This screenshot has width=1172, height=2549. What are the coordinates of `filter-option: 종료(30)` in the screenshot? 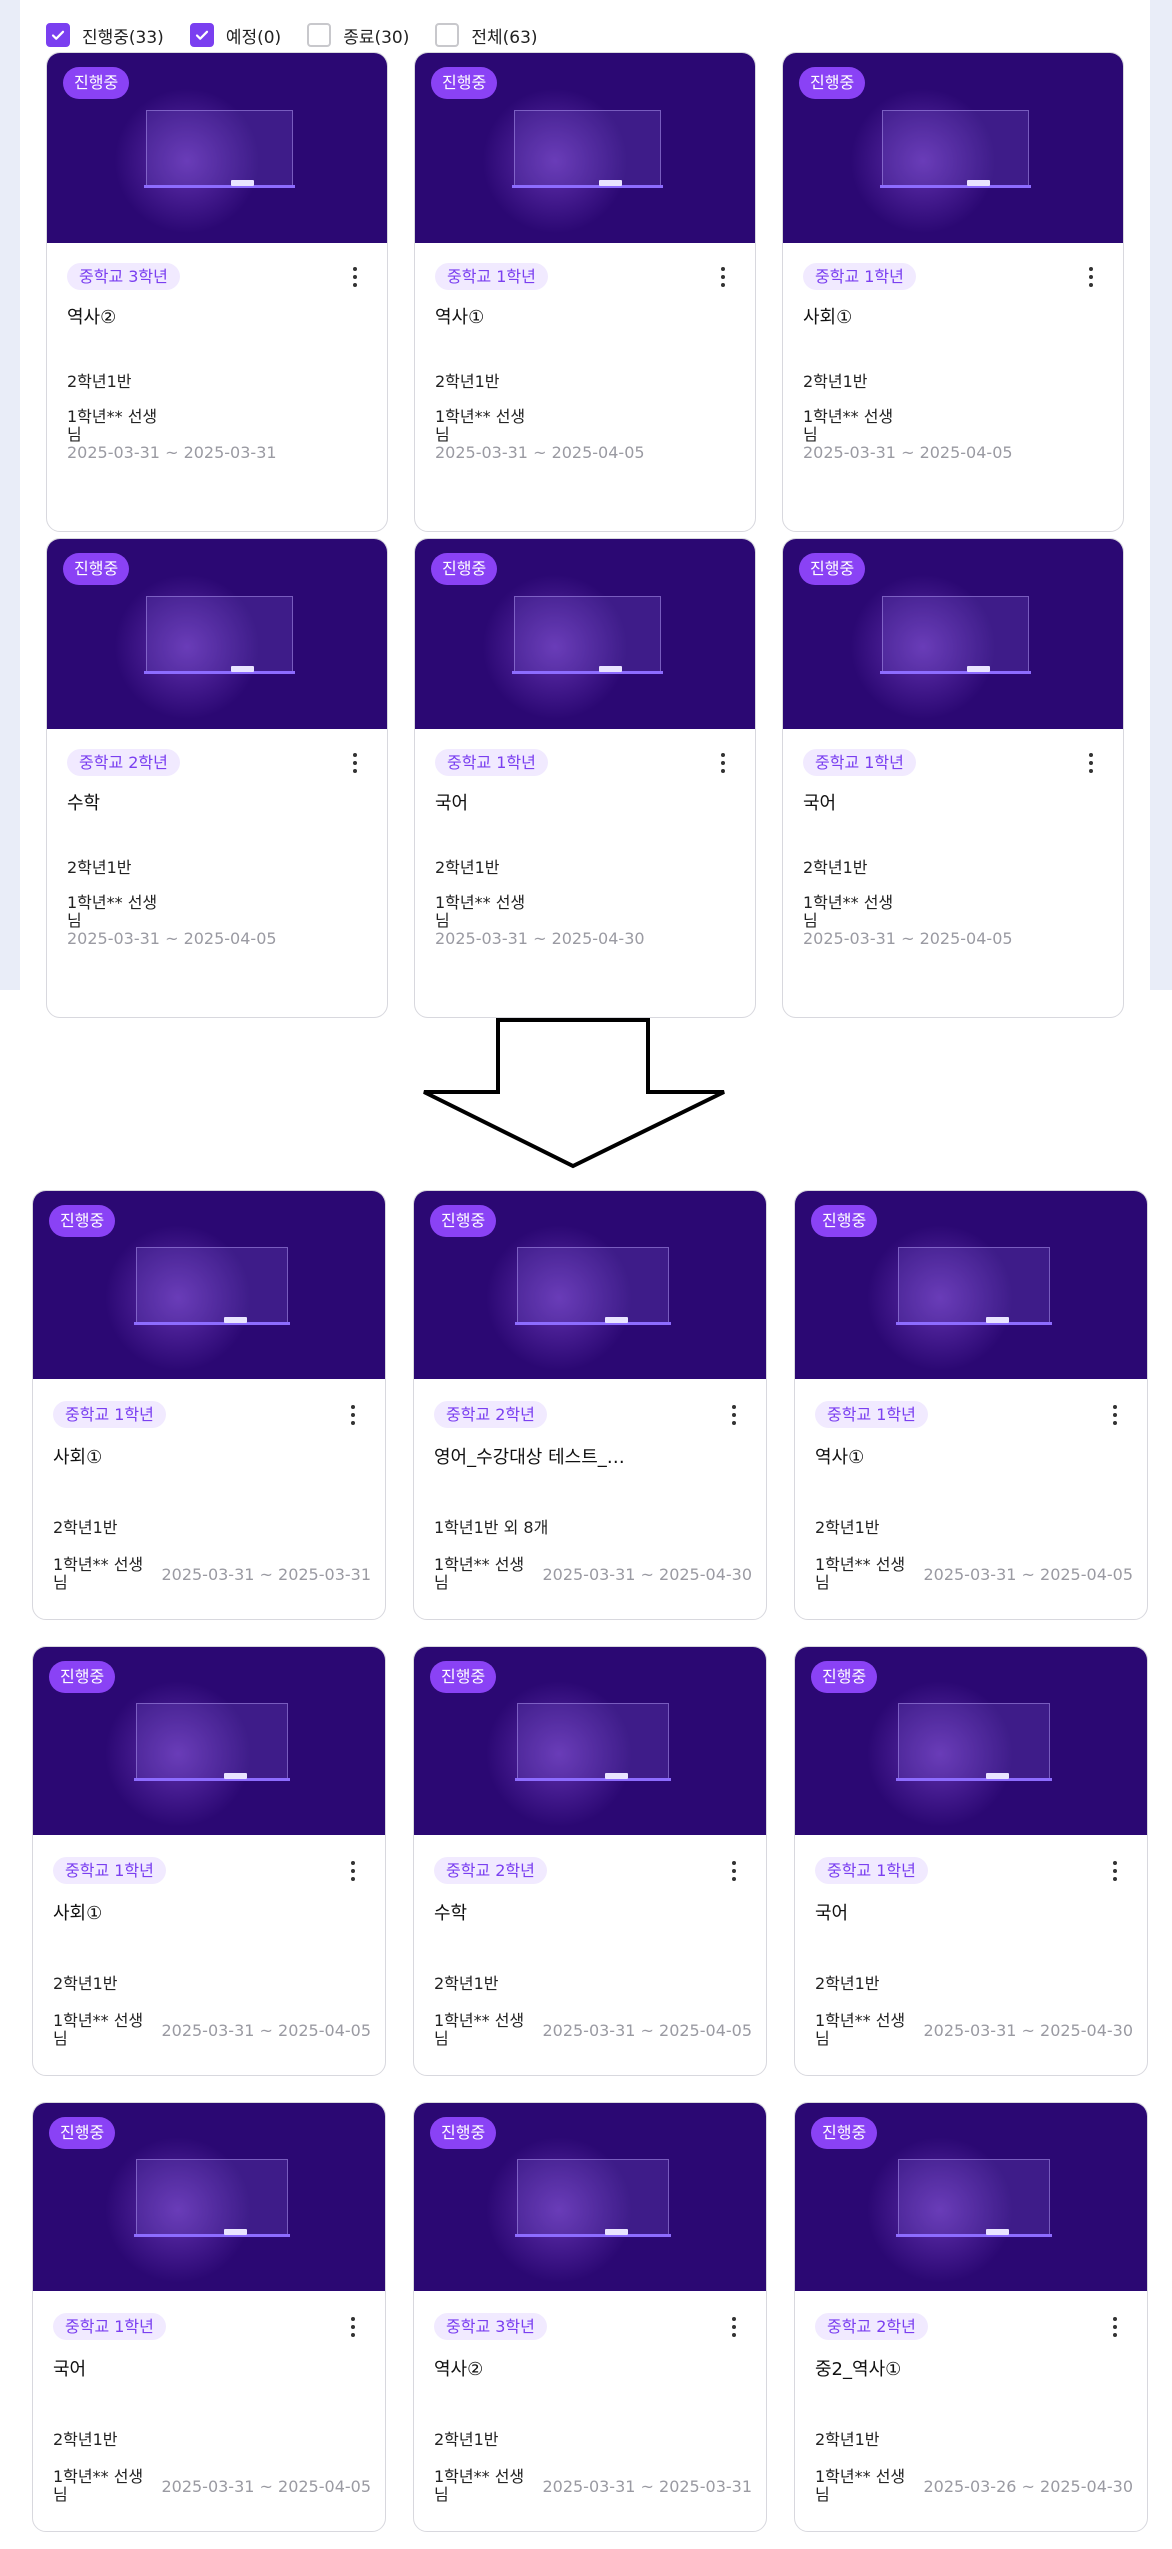 It's located at (358, 35).